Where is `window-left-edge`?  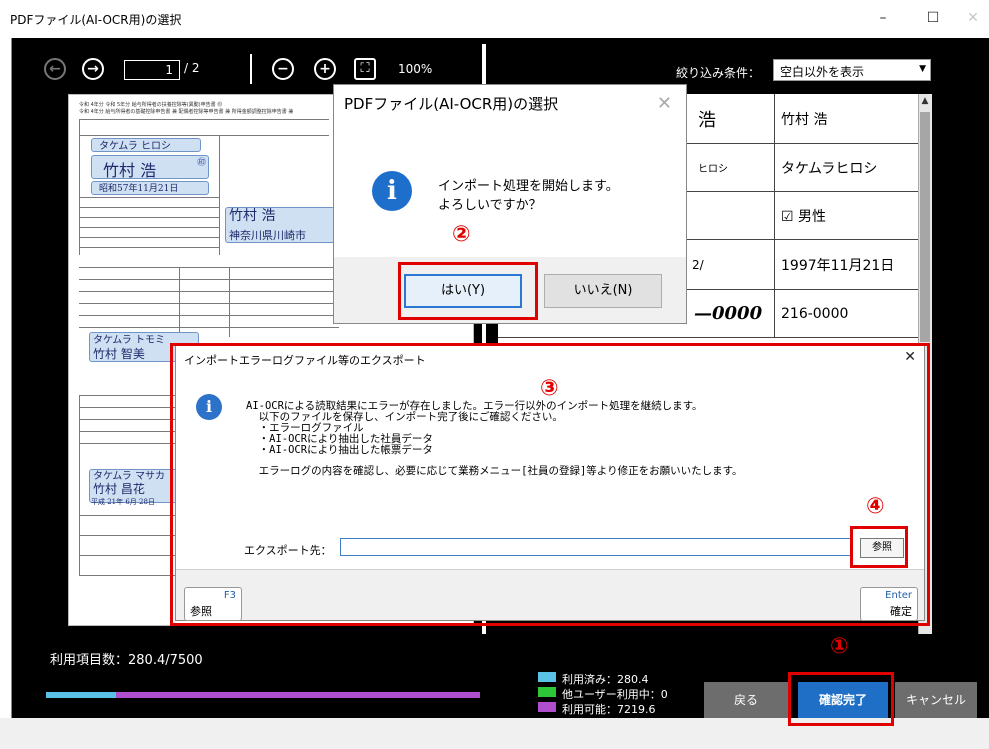 window-left-edge is located at coordinates (6, 378).